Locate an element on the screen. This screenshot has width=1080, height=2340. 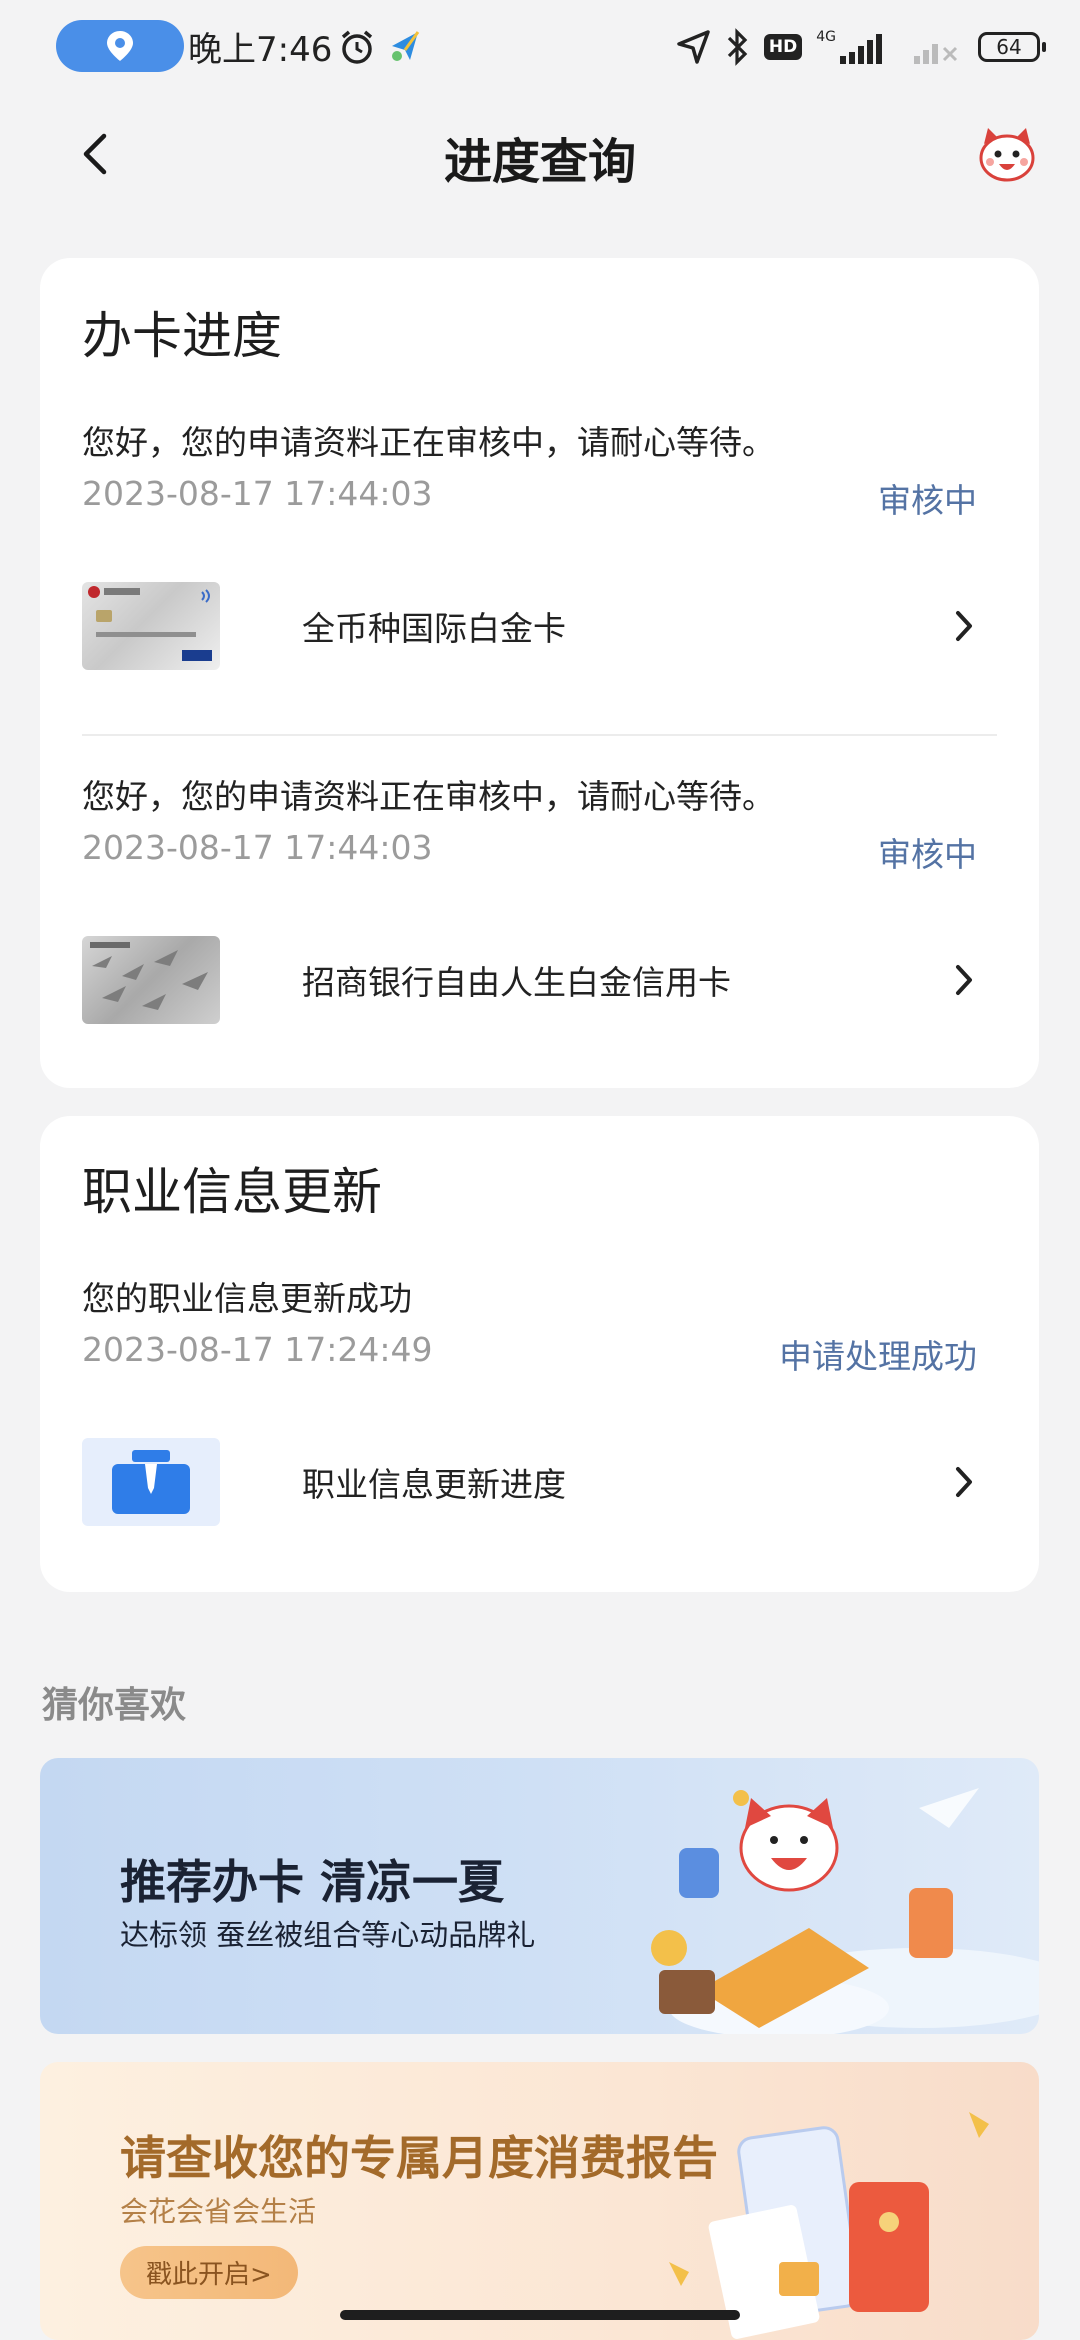
job-info-timestamp: 2023-08-17 17:24:49 is located at coordinates (257, 1349).